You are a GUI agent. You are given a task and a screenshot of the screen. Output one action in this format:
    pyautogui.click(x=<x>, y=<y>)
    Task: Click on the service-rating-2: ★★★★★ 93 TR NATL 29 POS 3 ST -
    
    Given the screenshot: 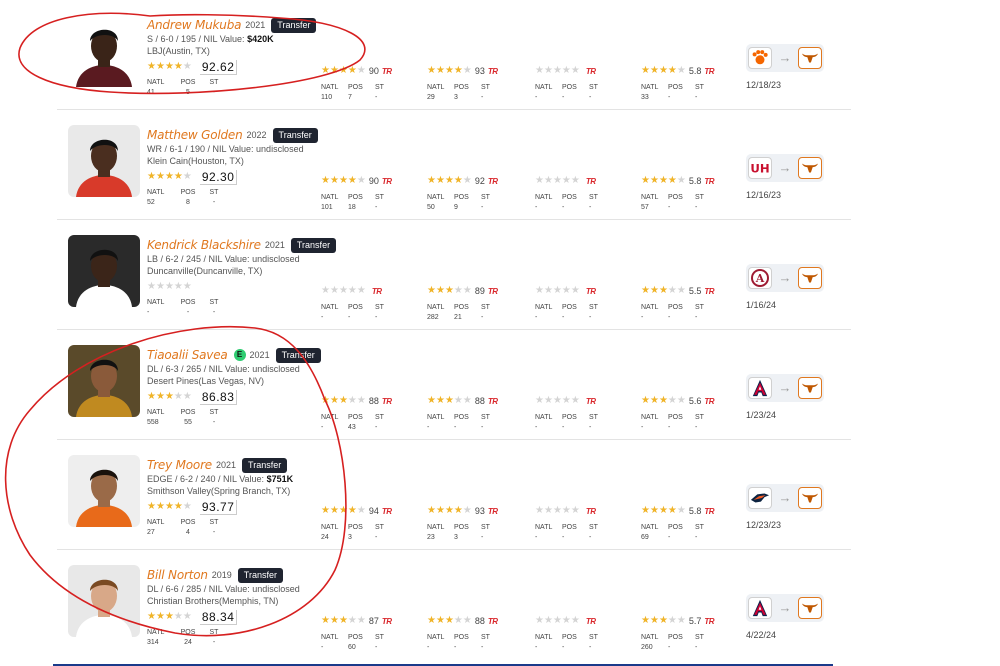 What is the action you would take?
    pyautogui.click(x=477, y=84)
    